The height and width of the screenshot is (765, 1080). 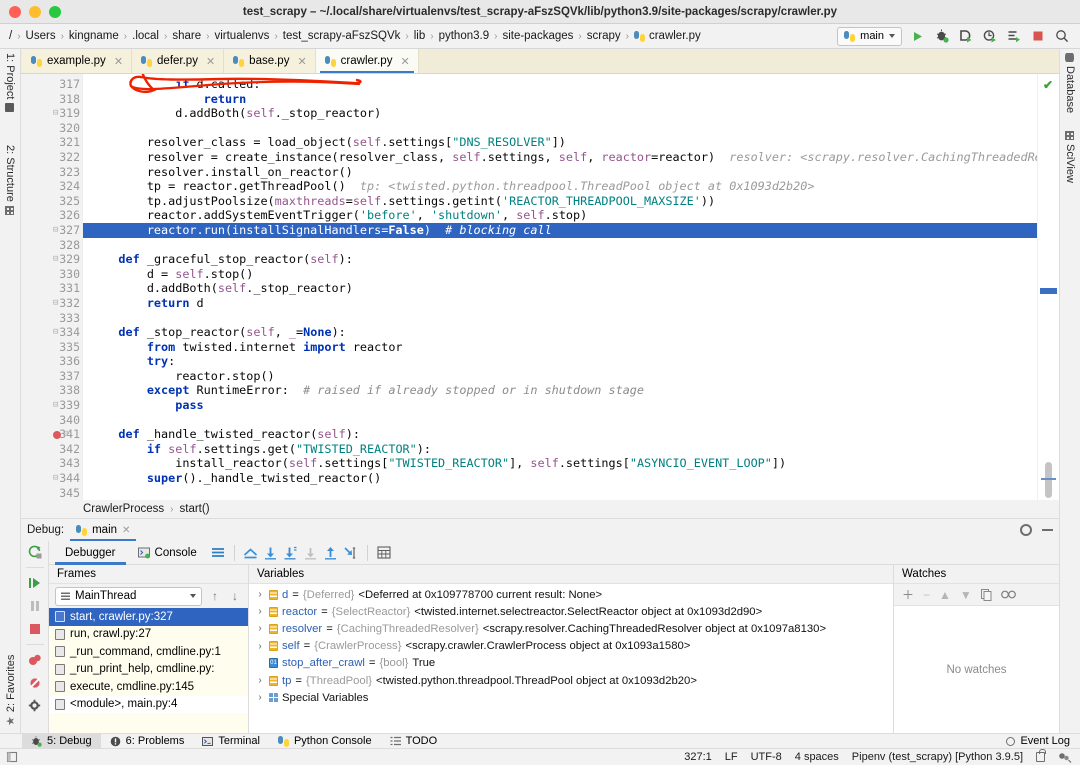 I want to click on thread-selector: MainThread, so click(x=128, y=596).